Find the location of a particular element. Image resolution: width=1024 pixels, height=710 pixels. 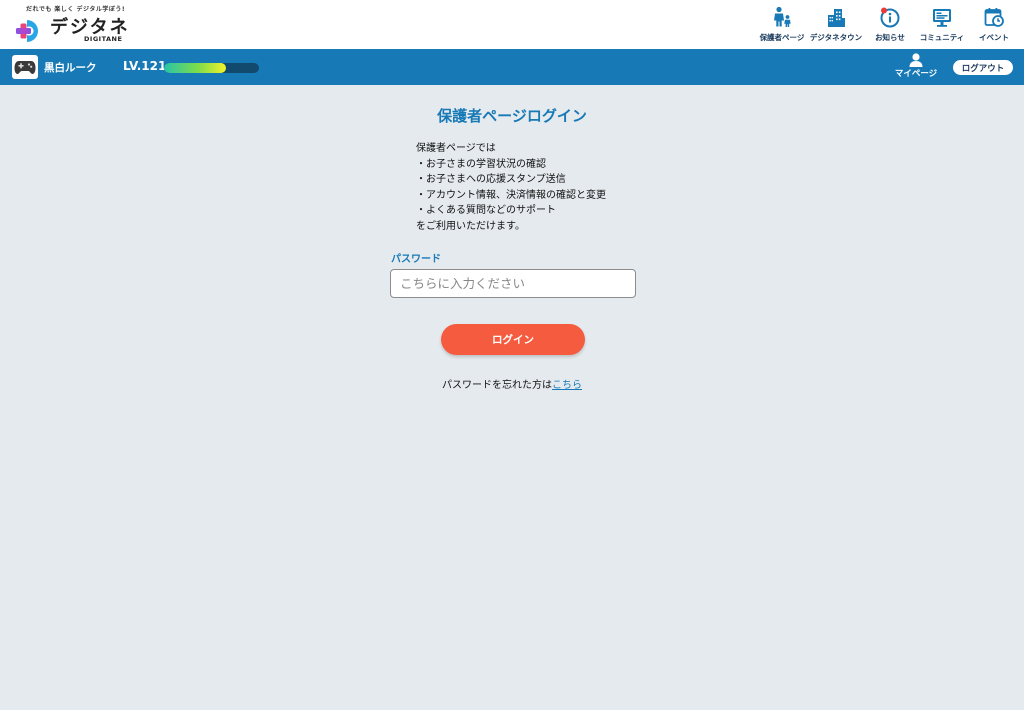

nav-notices: お知らせ is located at coordinates (890, 24).